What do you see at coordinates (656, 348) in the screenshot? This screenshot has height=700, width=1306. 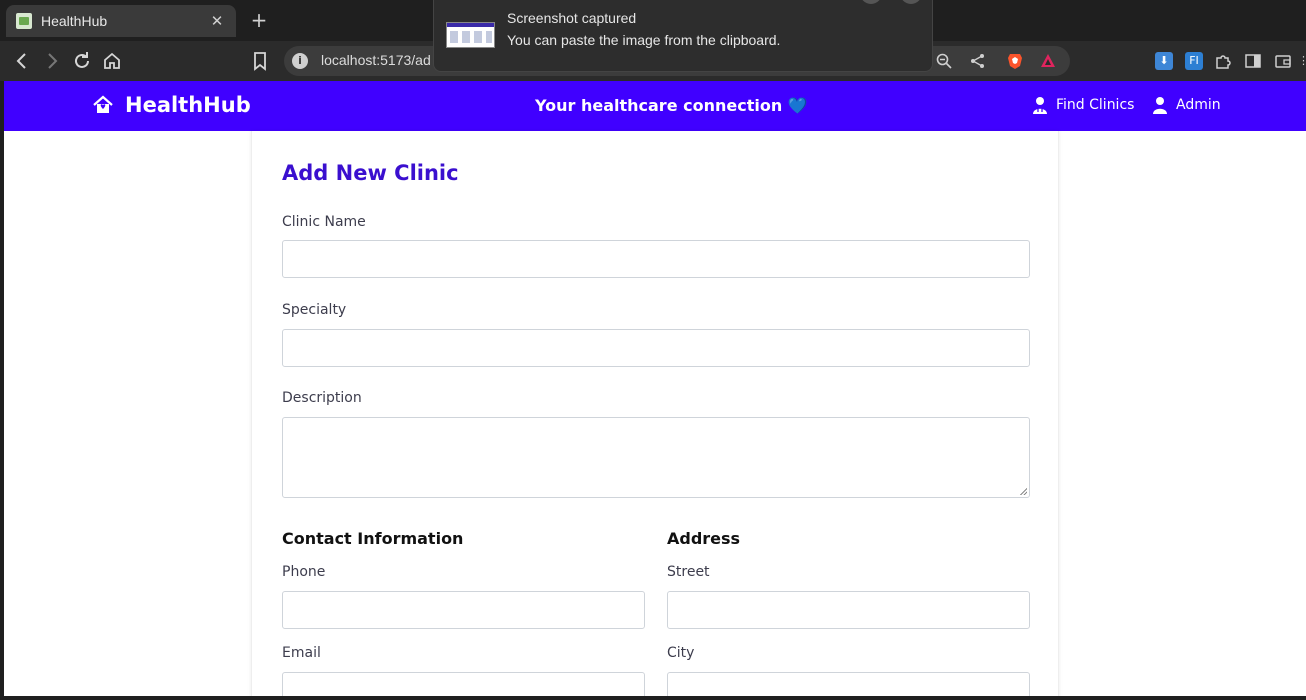 I see `specialty-input` at bounding box center [656, 348].